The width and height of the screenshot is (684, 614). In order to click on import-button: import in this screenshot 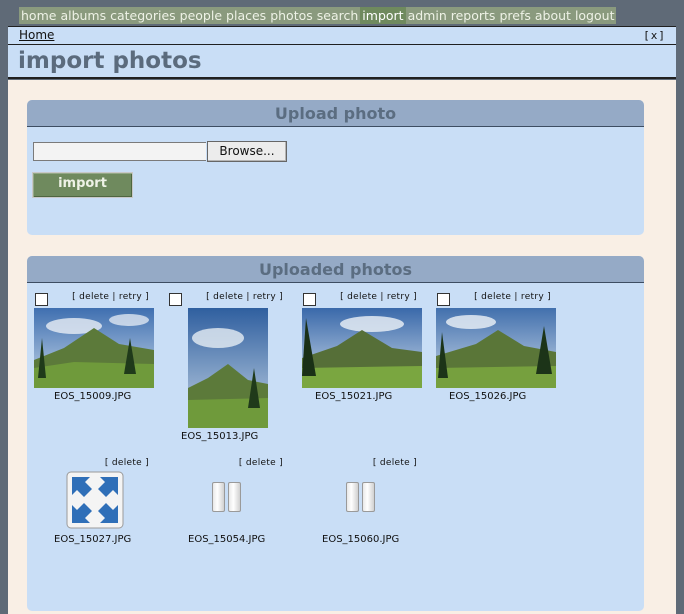, I will do `click(82, 185)`.